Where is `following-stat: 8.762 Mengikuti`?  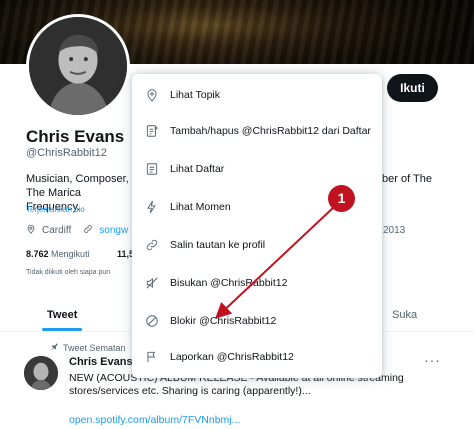
following-stat: 8.762 Mengikuti is located at coordinates (58, 254).